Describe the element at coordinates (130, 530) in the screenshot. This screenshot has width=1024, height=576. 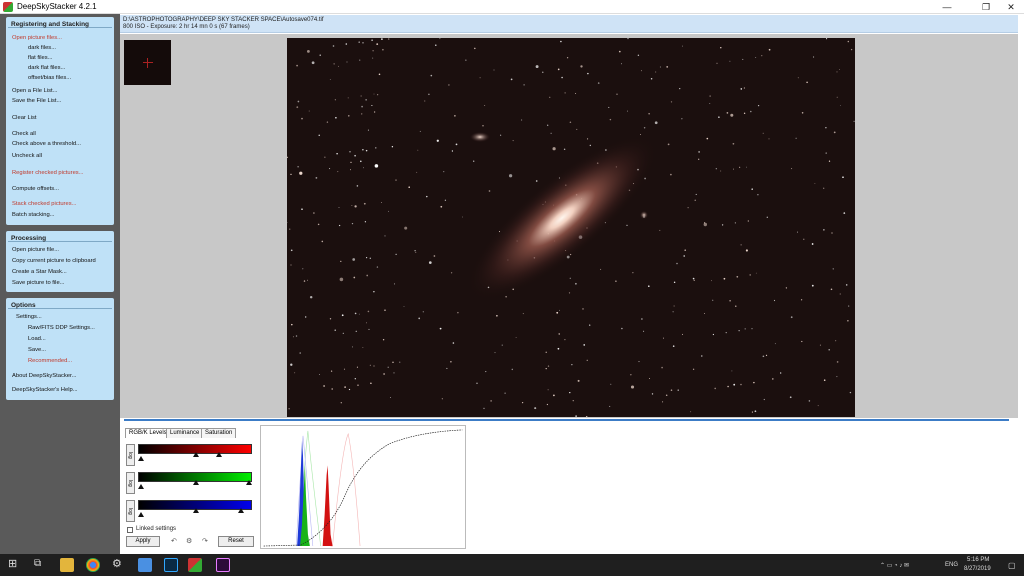
I see `linked-settings-checkbox` at that location.